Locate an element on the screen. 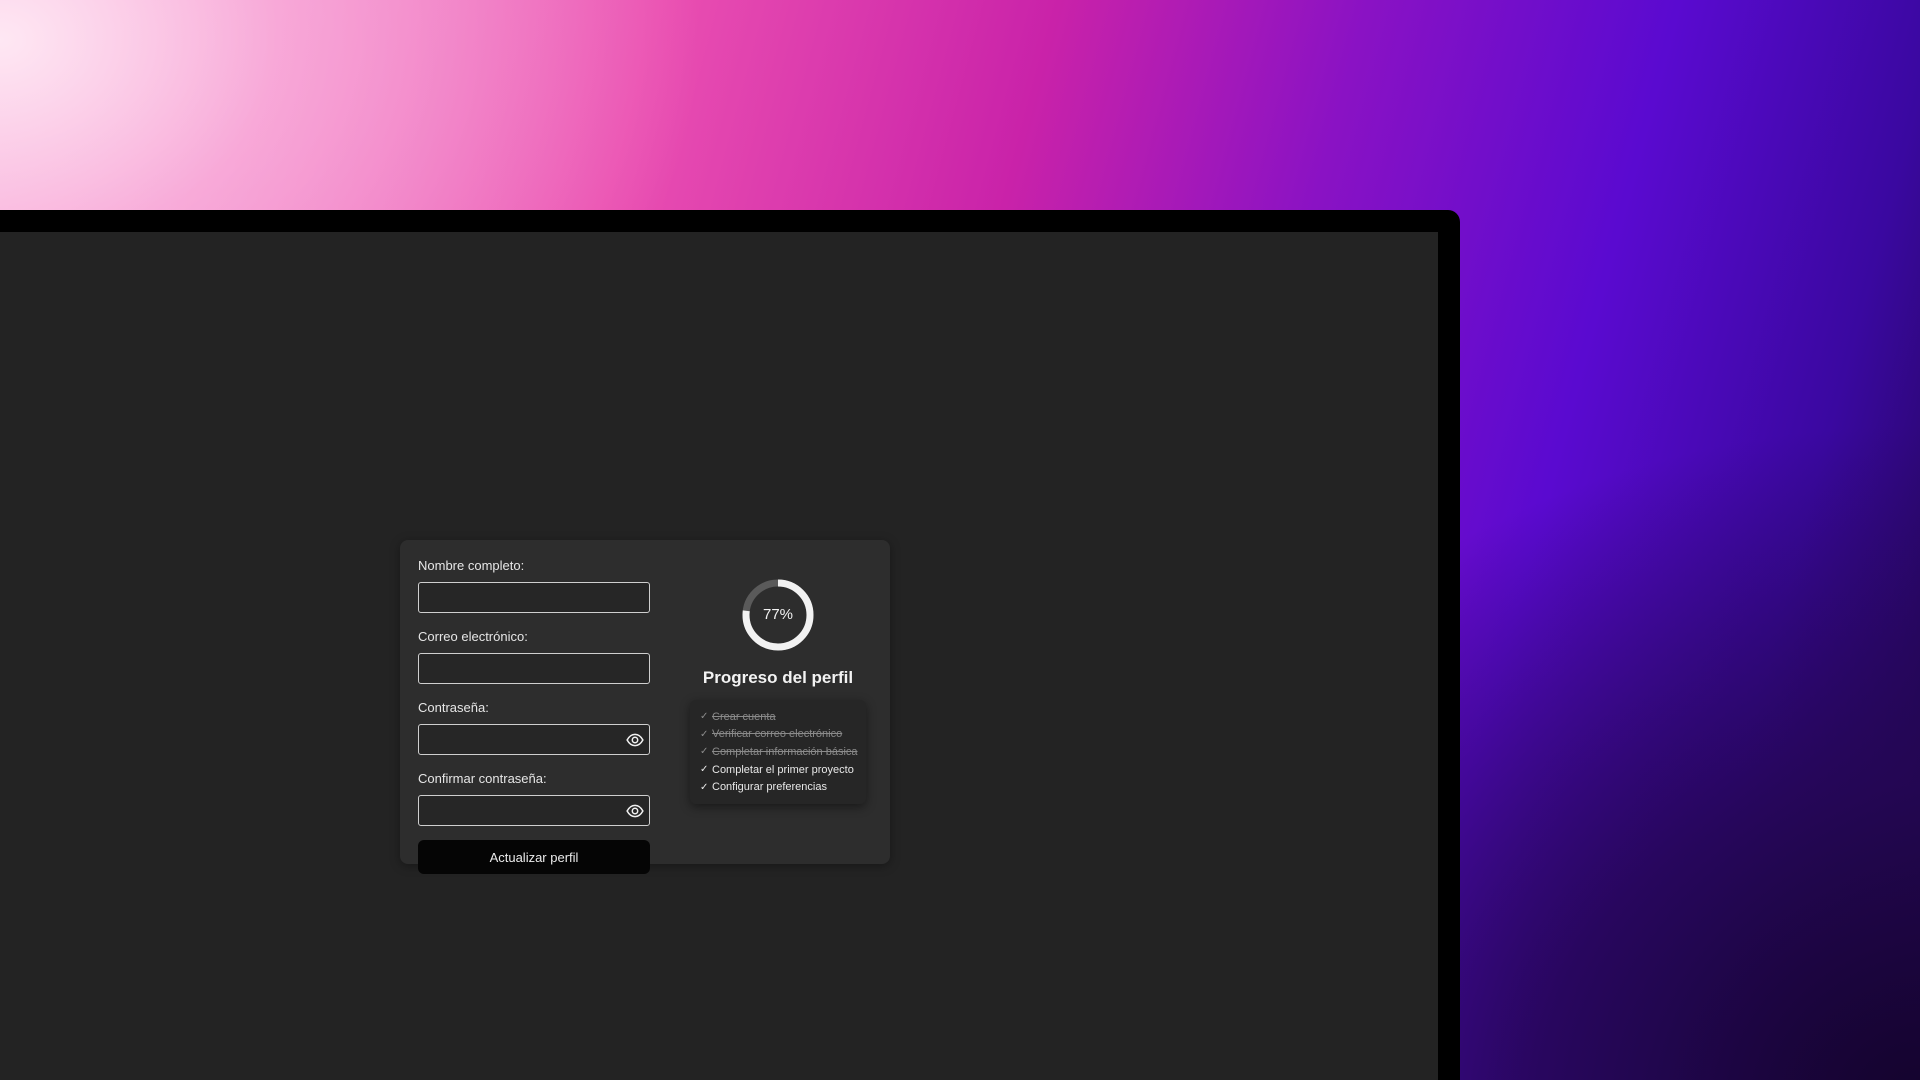 Image resolution: width=1920 pixels, height=1080 pixels. checklist-item-label: Completar información básica is located at coordinates (785, 751).